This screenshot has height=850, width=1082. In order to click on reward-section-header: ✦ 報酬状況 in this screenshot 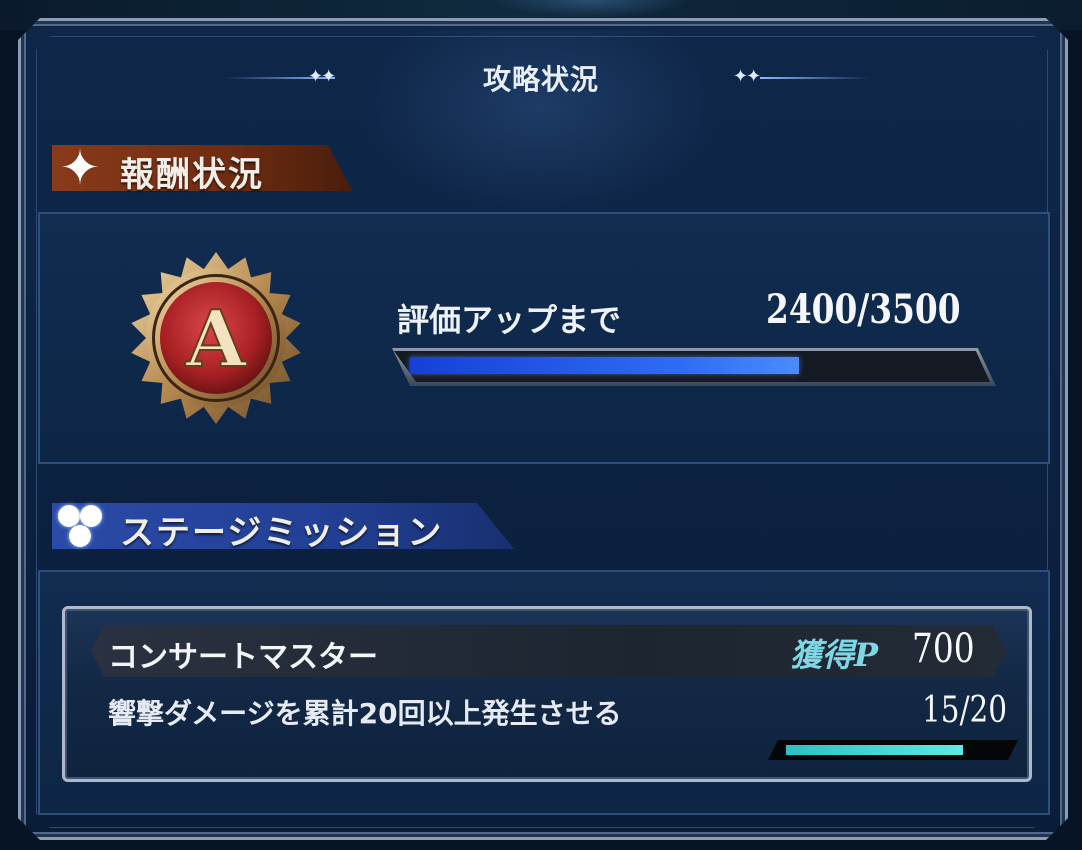, I will do `click(202, 168)`.